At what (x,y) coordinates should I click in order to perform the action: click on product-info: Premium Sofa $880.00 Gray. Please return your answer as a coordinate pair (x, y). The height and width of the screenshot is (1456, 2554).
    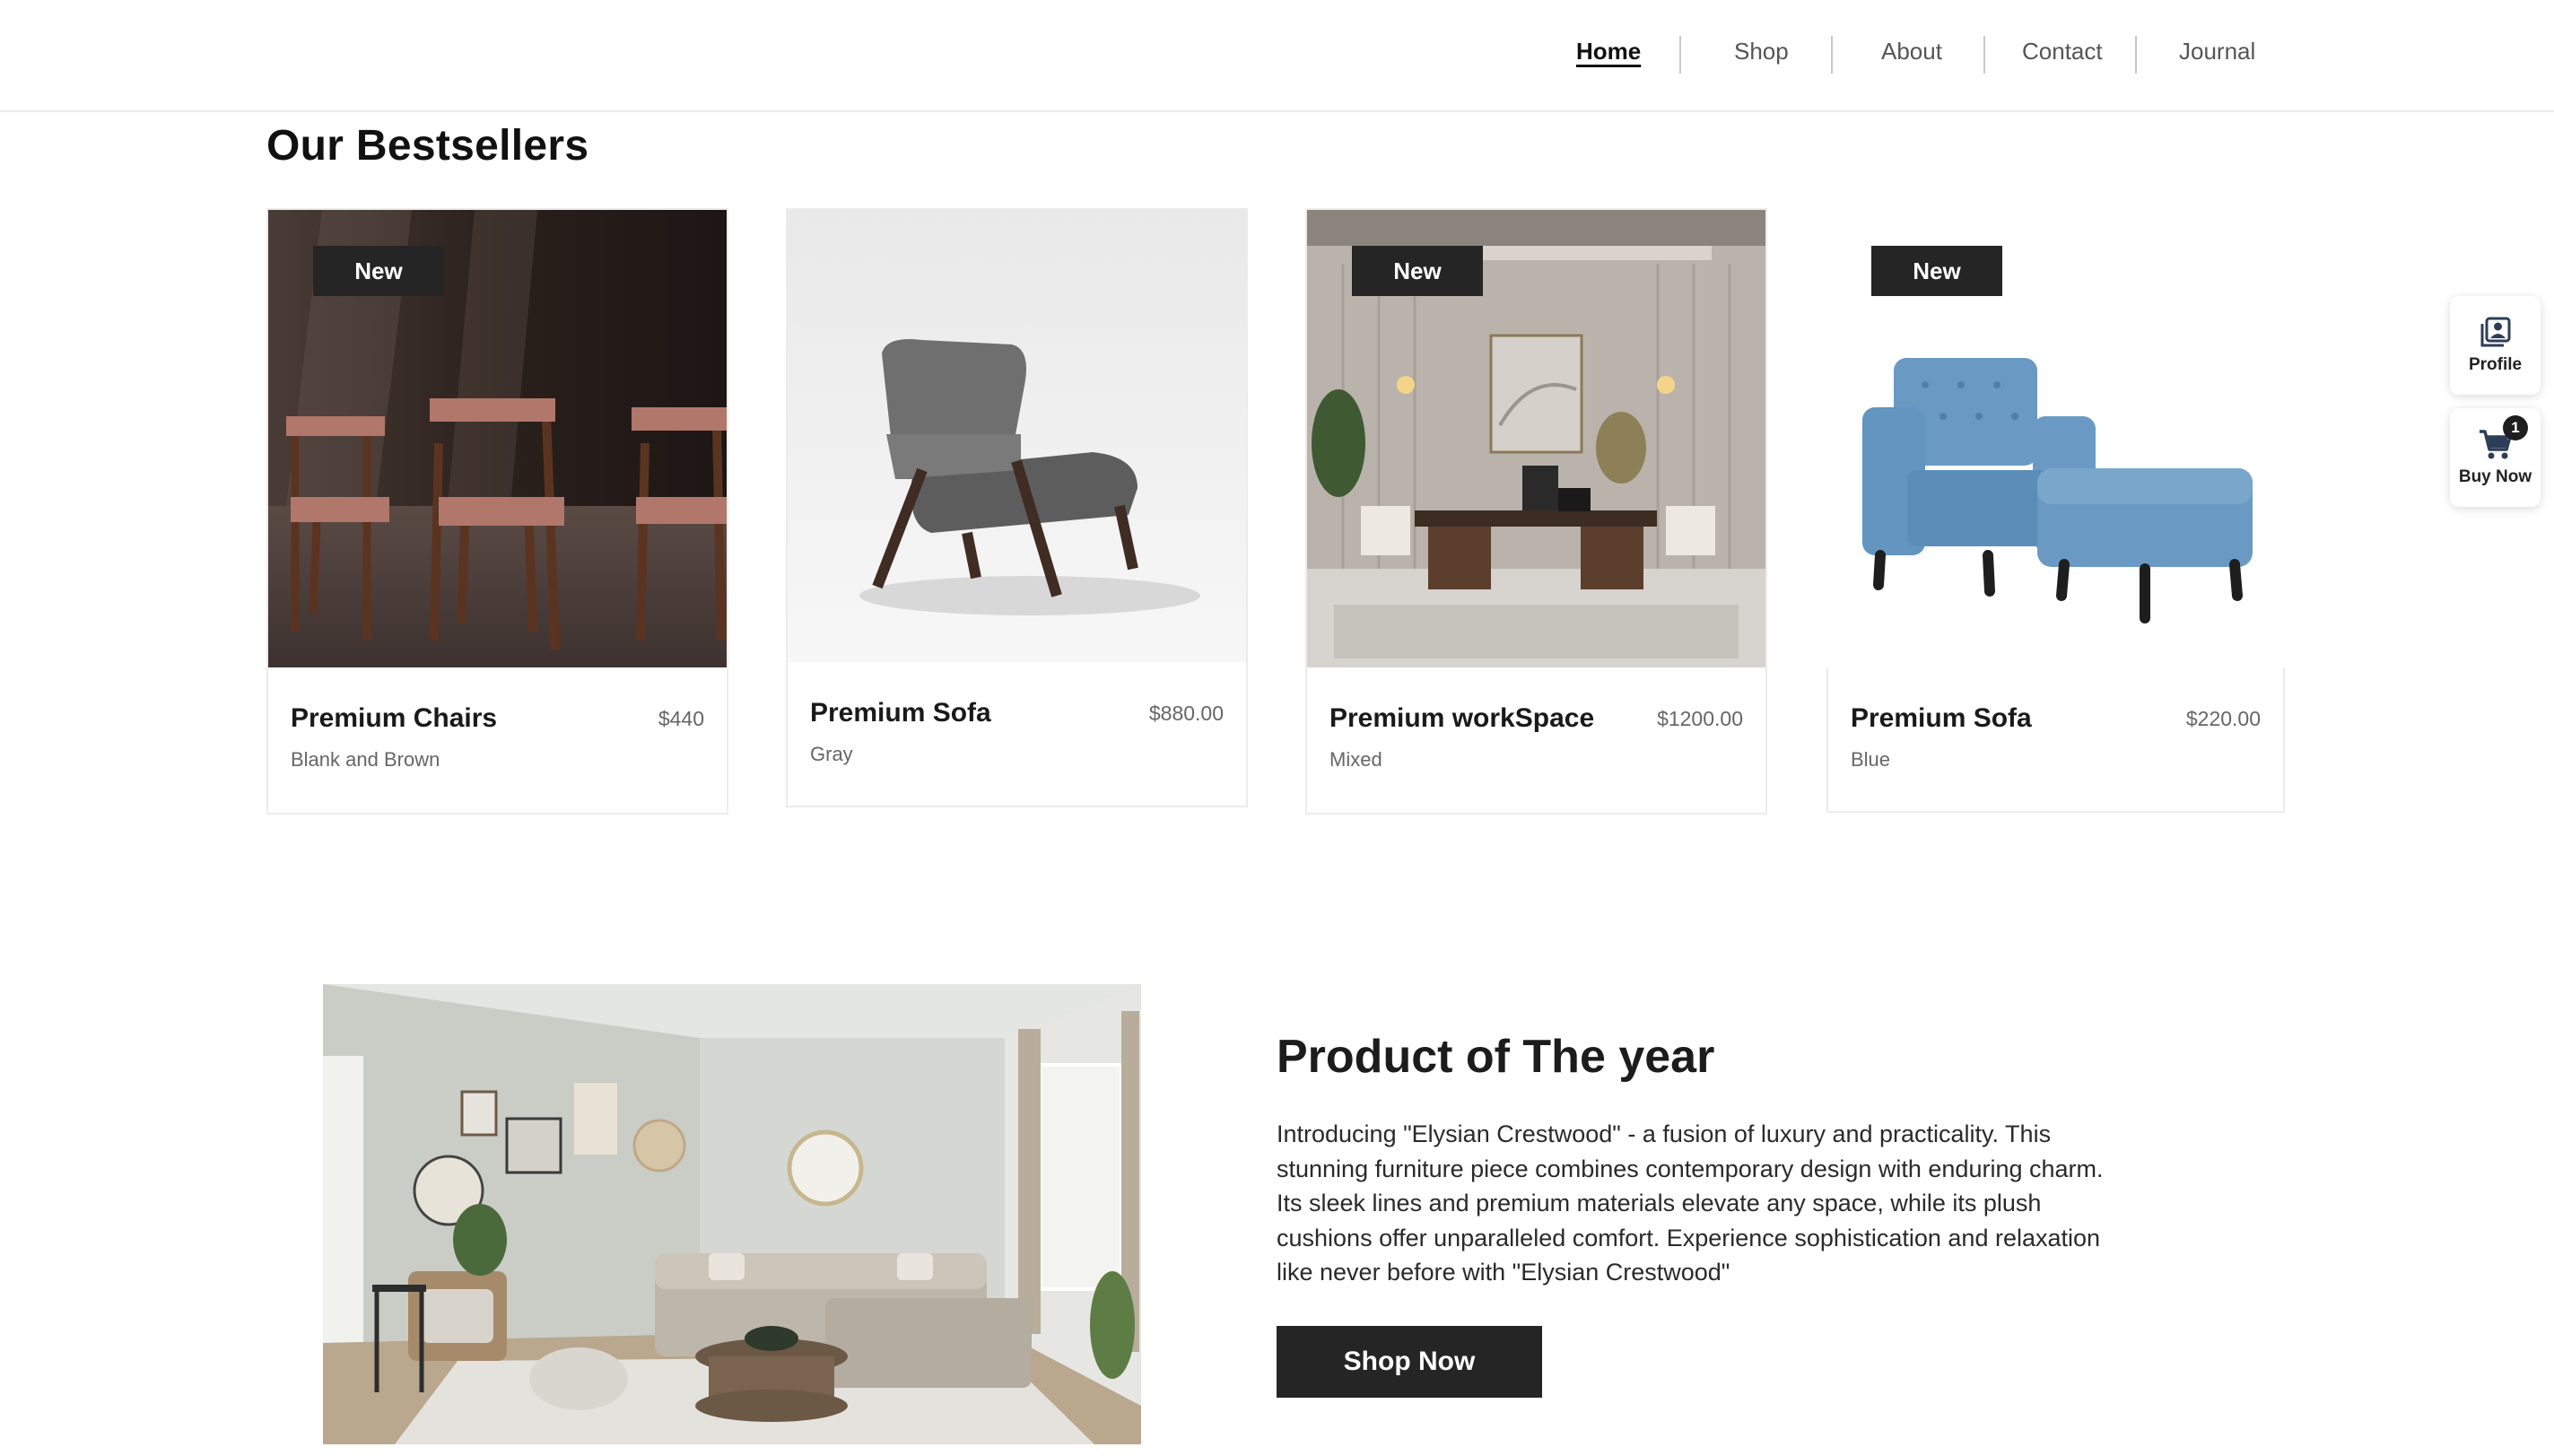
    Looking at the image, I should click on (1017, 734).